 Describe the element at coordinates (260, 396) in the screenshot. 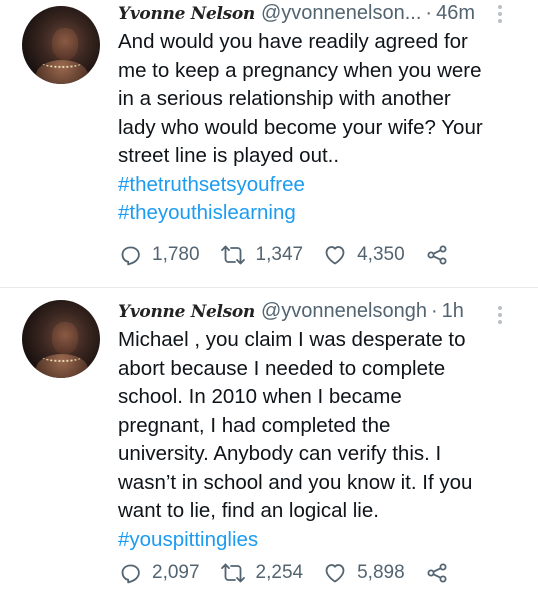

I see `tweet-text-line: school. In 2010 when I became` at that location.